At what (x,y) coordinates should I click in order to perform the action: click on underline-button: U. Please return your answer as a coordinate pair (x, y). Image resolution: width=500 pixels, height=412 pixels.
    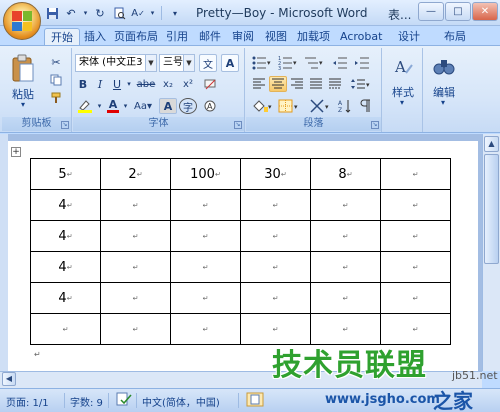
    Looking at the image, I should click on (117, 84).